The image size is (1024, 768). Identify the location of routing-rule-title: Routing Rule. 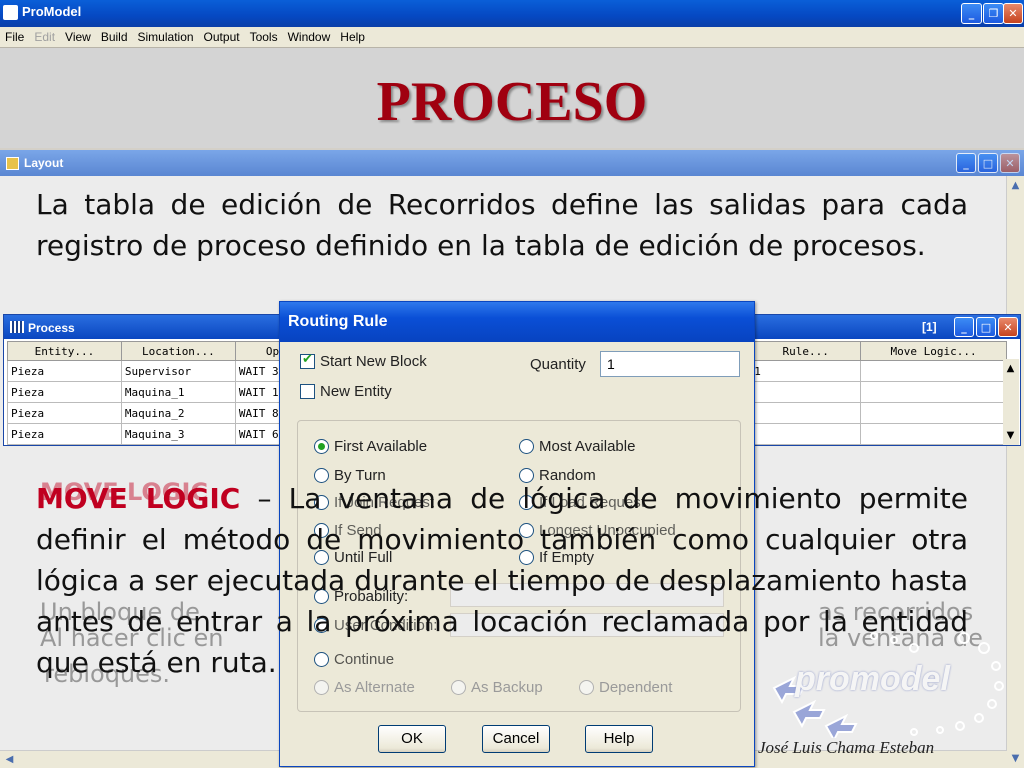
(338, 321).